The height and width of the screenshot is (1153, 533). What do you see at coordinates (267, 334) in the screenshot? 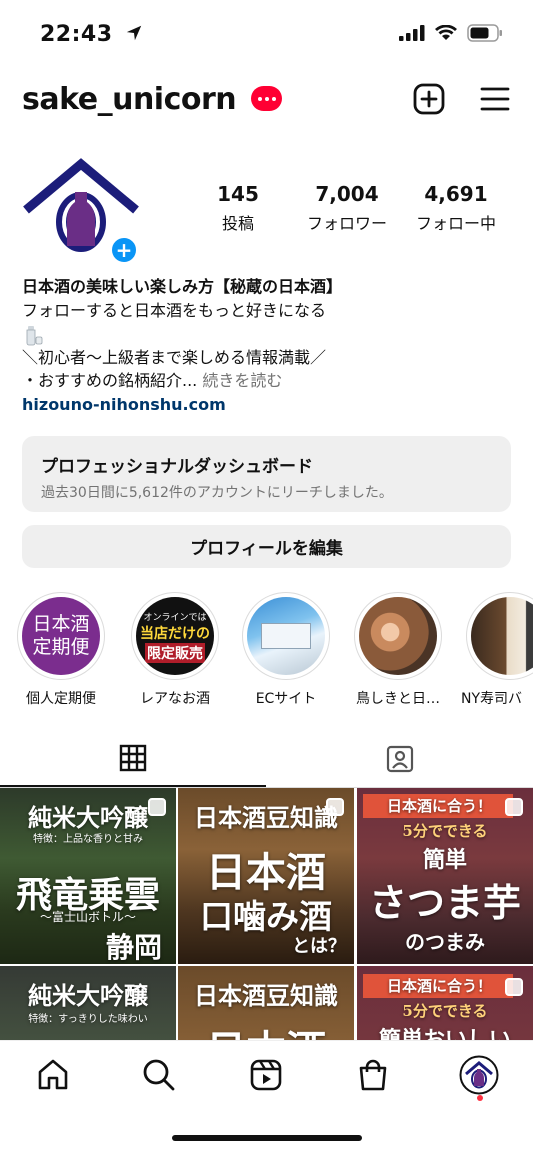
I see `bio-emoji` at bounding box center [267, 334].